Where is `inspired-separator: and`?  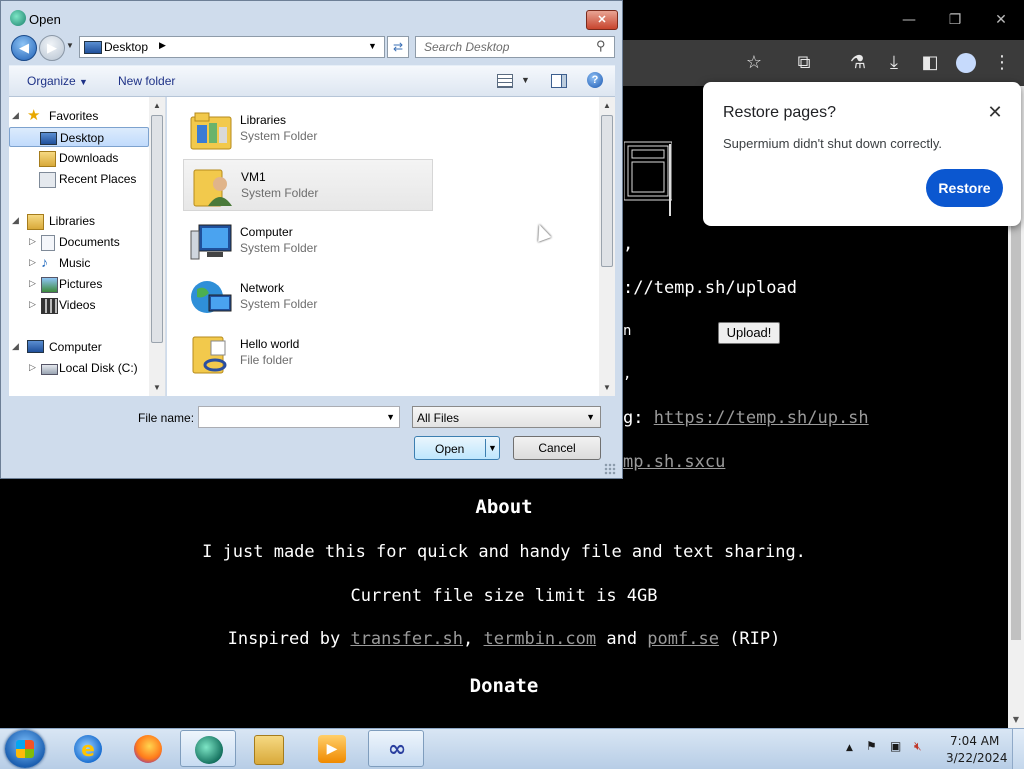 inspired-separator: and is located at coordinates (622, 639).